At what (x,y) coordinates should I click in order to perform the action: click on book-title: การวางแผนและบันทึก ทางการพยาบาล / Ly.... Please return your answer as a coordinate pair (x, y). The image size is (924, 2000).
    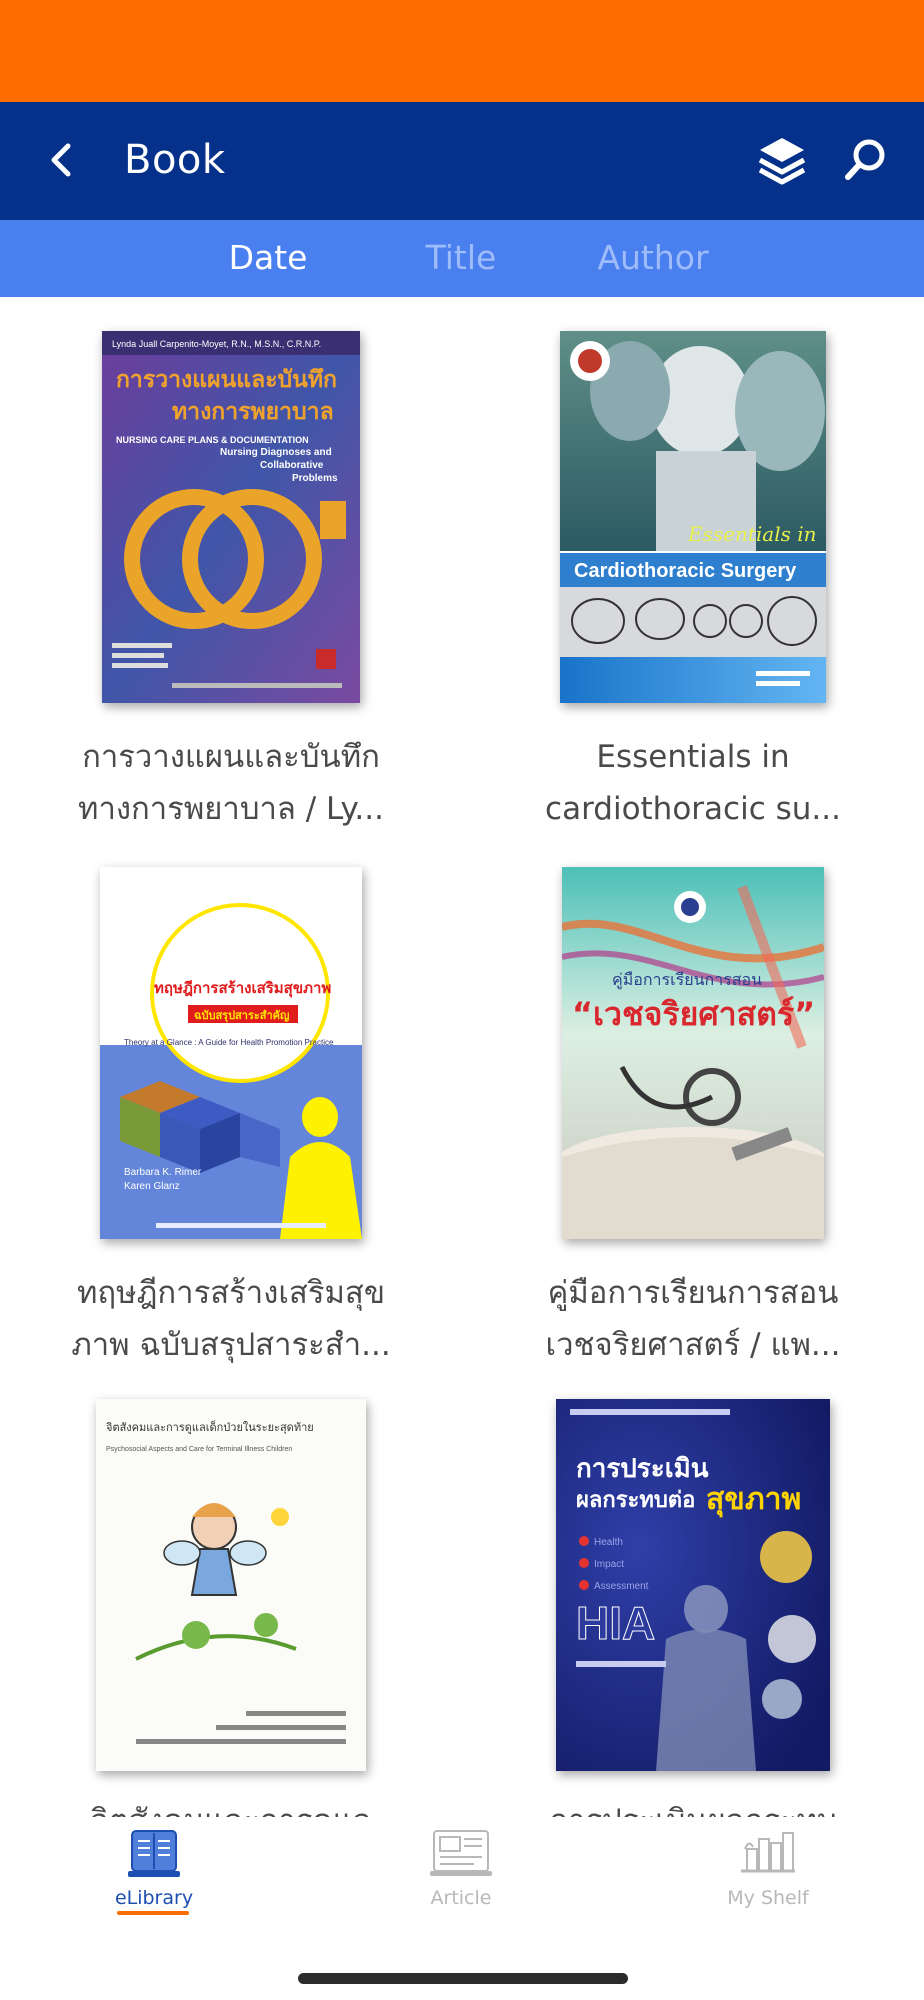
    Looking at the image, I should click on (231, 783).